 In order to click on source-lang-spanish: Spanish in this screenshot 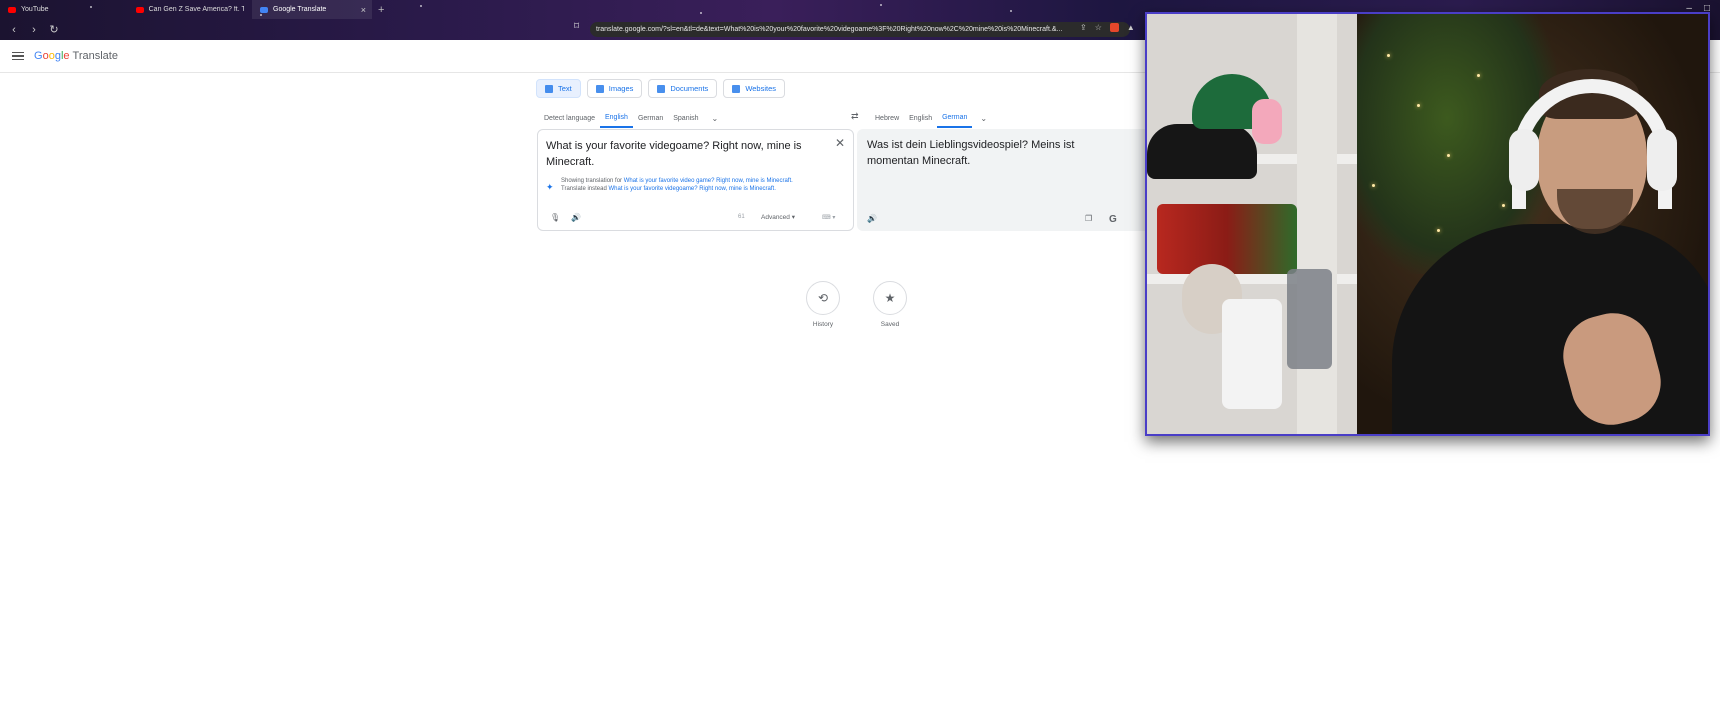, I will do `click(685, 118)`.